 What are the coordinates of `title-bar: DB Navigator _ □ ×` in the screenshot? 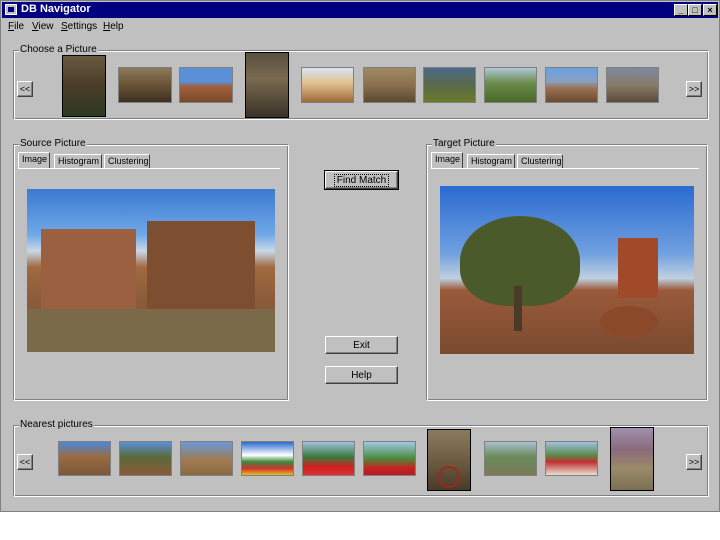 It's located at (360, 10).